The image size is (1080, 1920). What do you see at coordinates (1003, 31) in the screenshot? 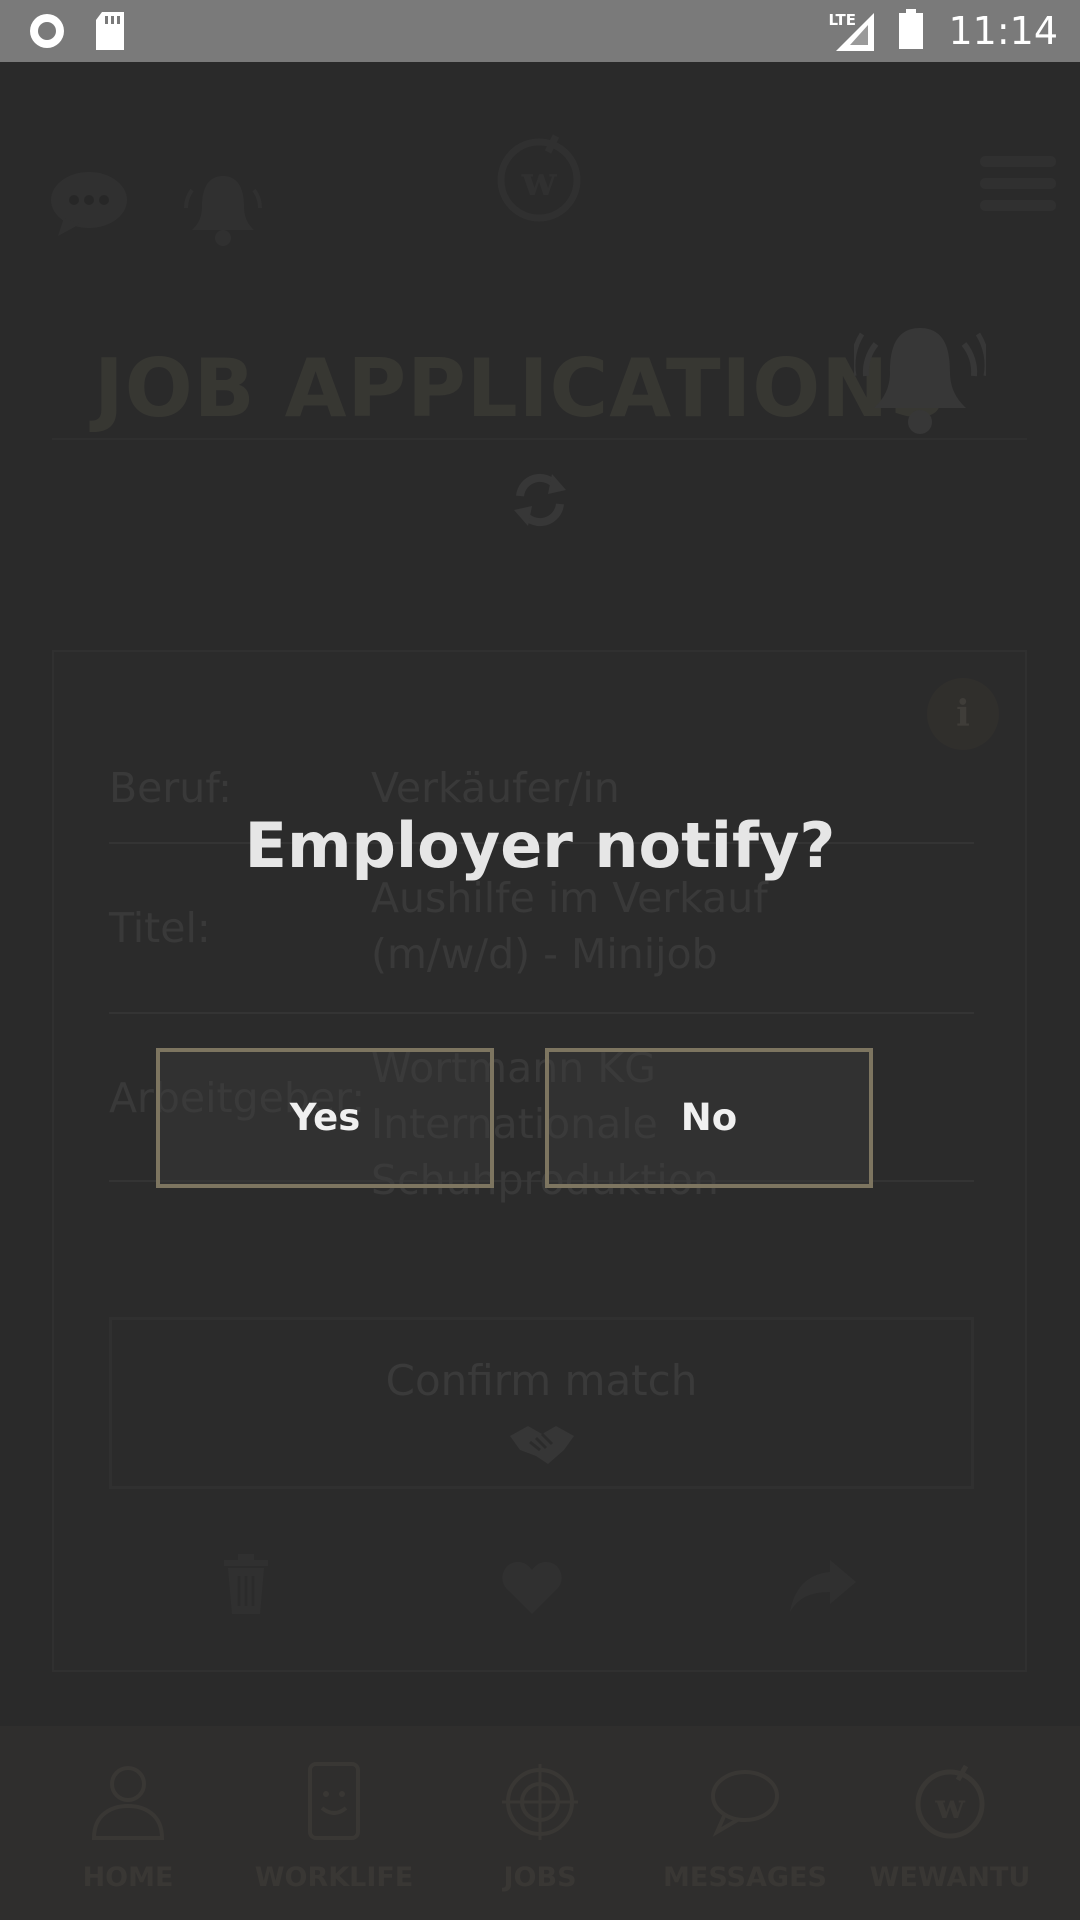
I see `clock: 11:14` at bounding box center [1003, 31].